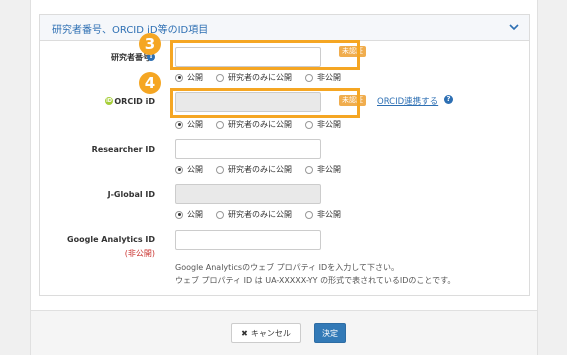 This screenshot has height=355, width=567. I want to click on chevron-down-icon, so click(514, 27).